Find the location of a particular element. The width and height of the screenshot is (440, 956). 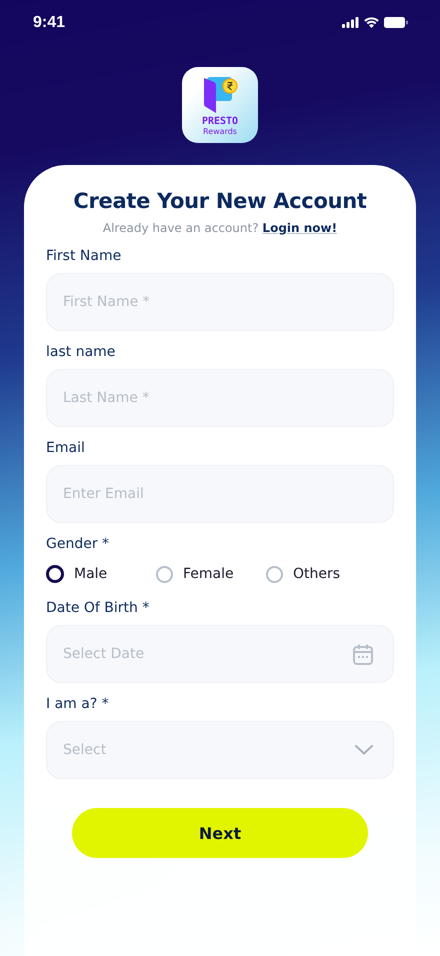

battery-icon is located at coordinates (396, 22).